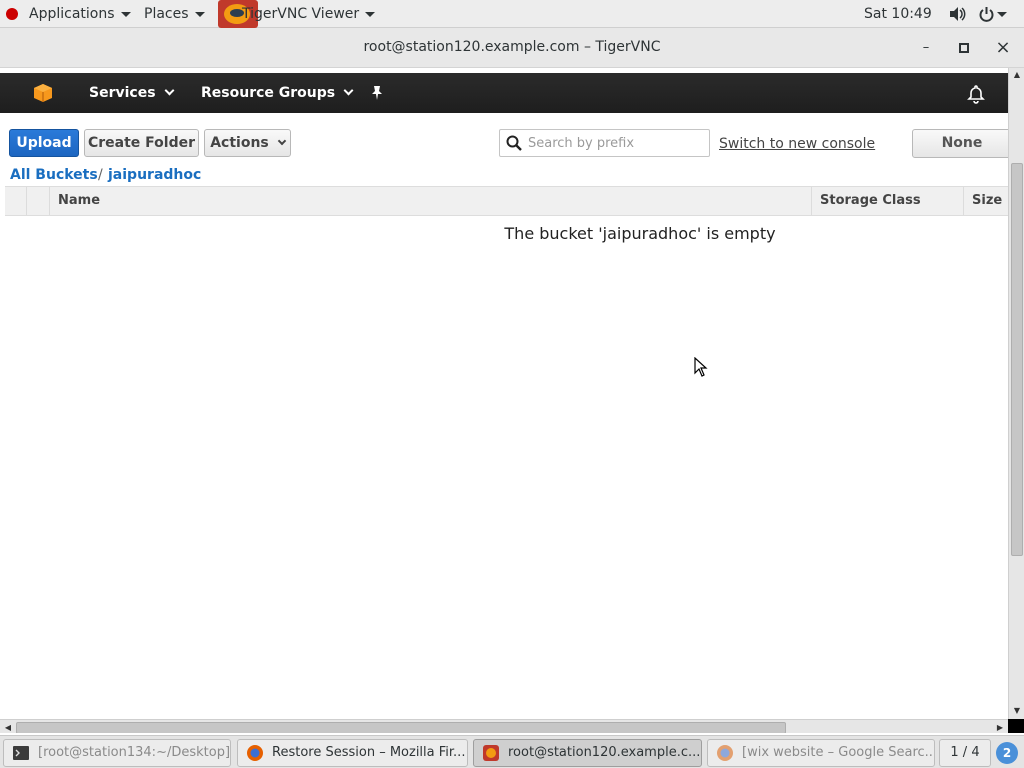 Image resolution: width=1024 pixels, height=768 pixels. I want to click on aws-logo-icon, so click(43, 93).